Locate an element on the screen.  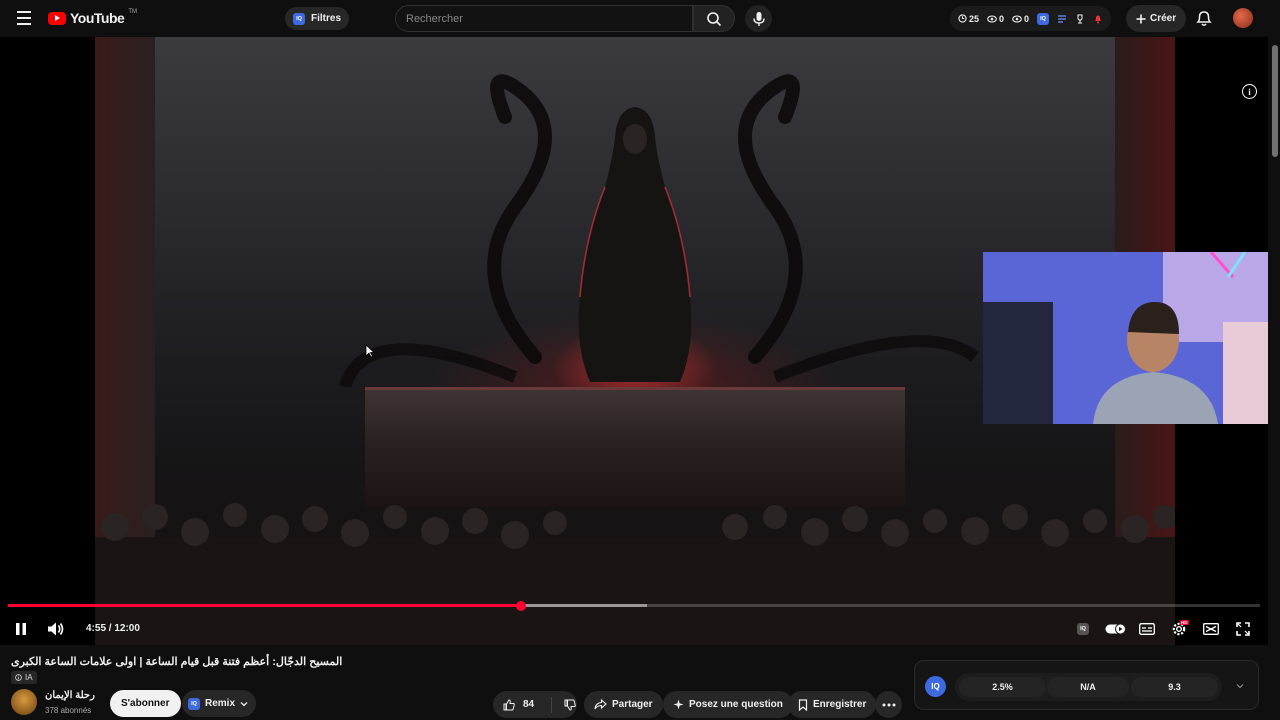
stat-value: 25 is located at coordinates (974, 18).